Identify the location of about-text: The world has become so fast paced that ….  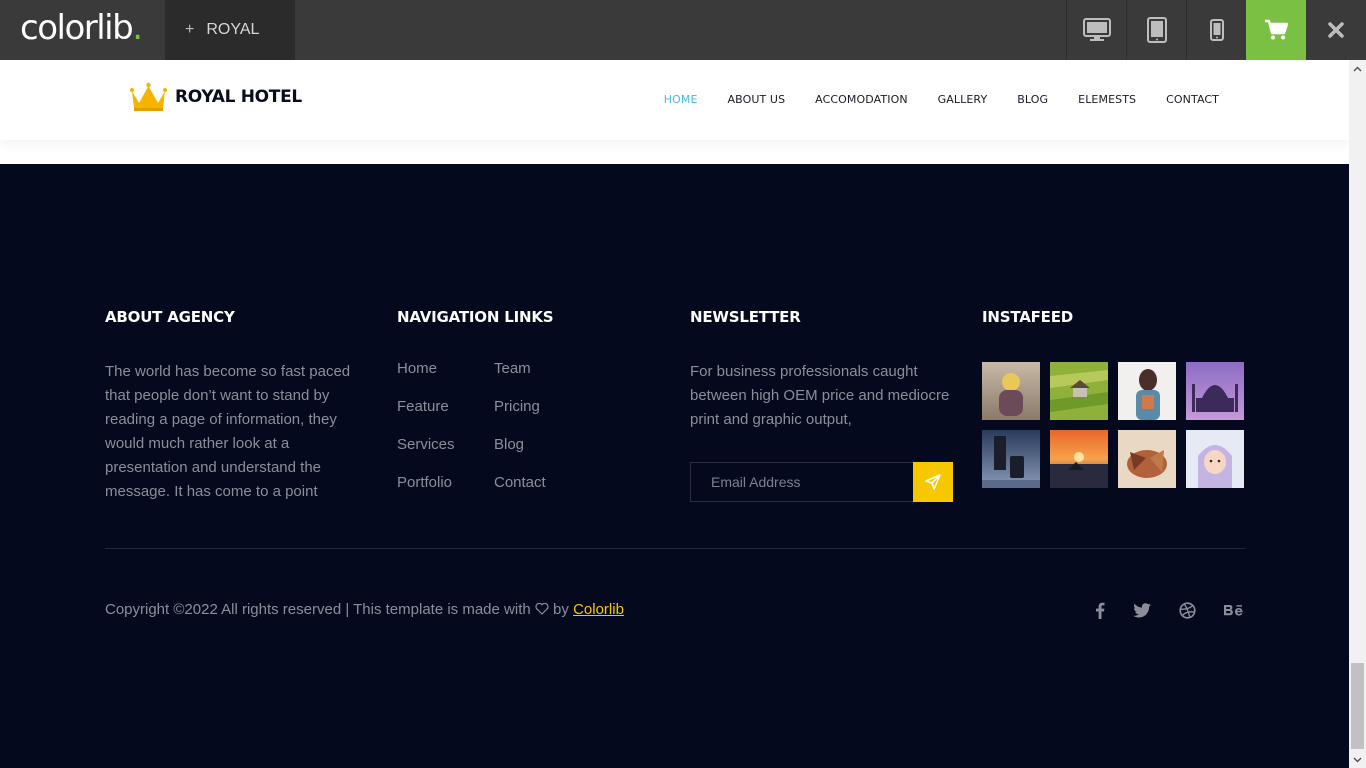
(228, 431).